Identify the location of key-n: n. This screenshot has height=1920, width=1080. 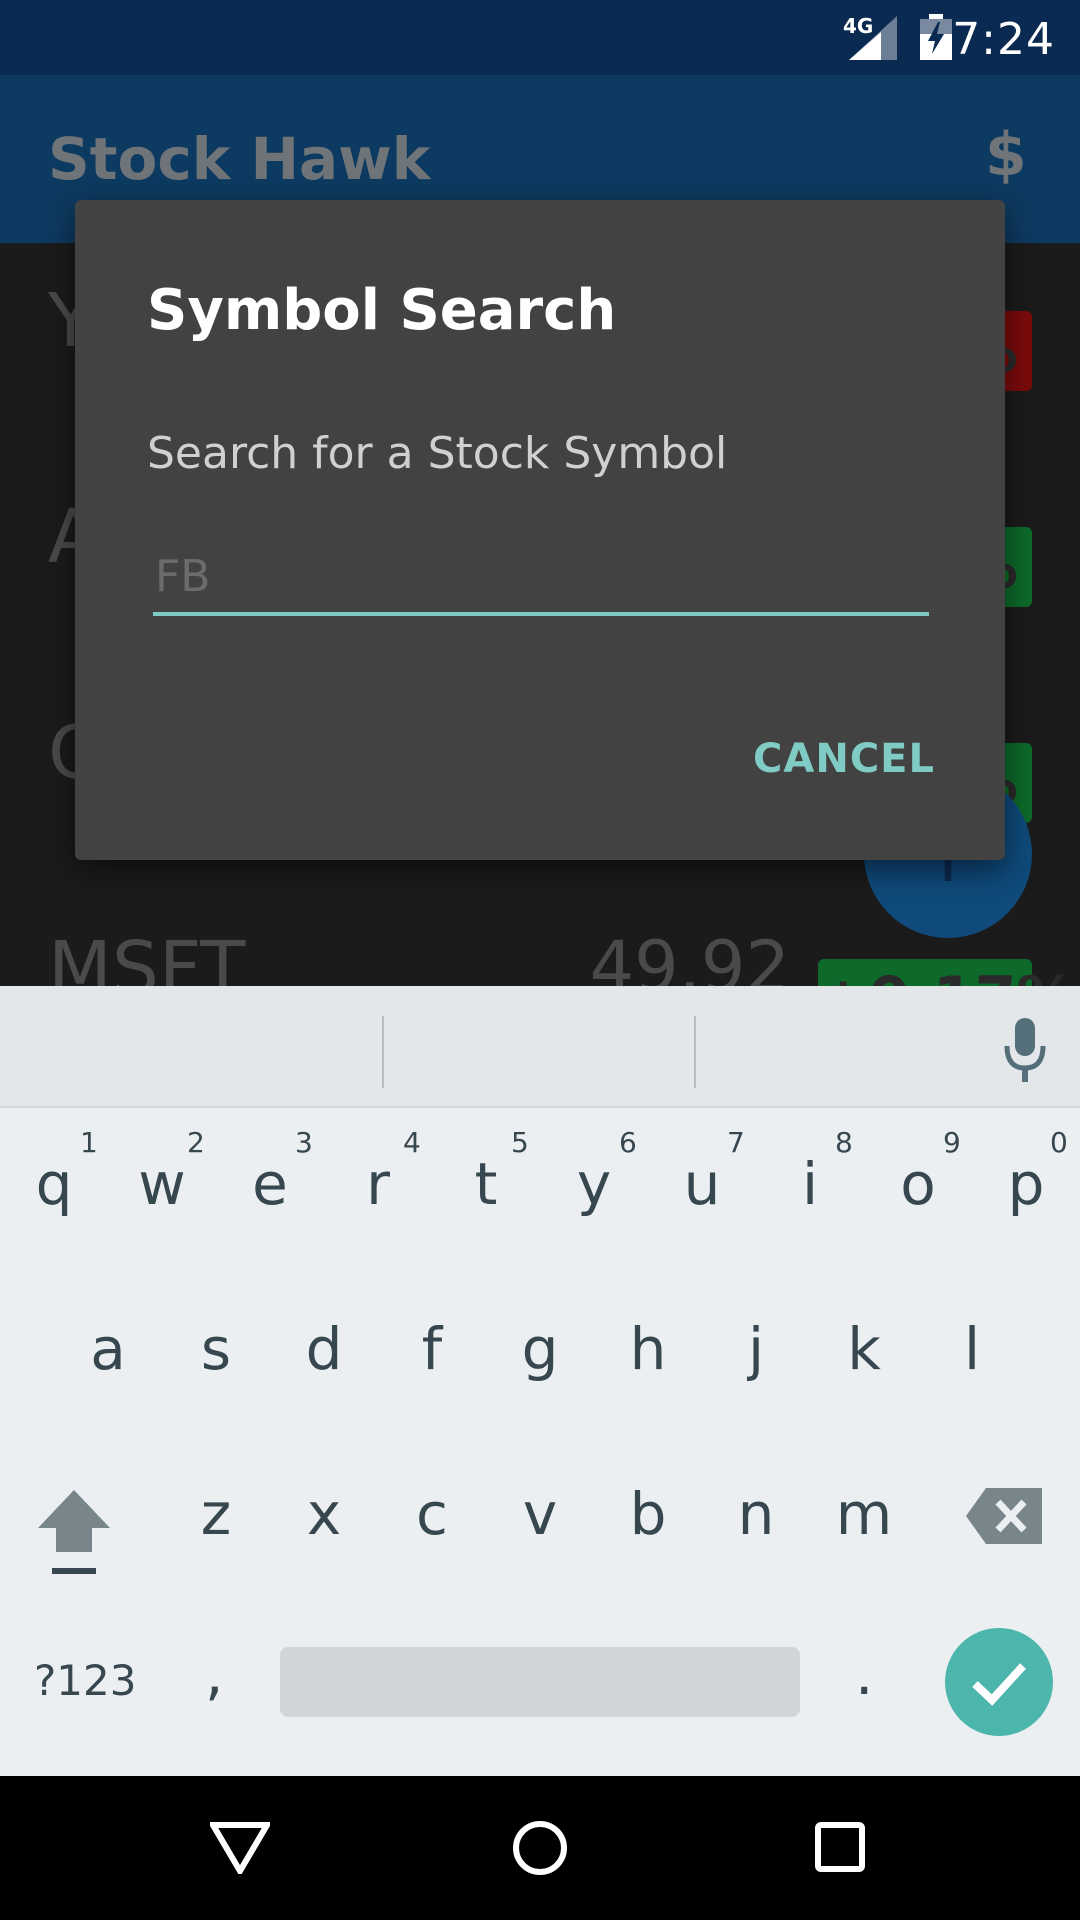
(756, 1514).